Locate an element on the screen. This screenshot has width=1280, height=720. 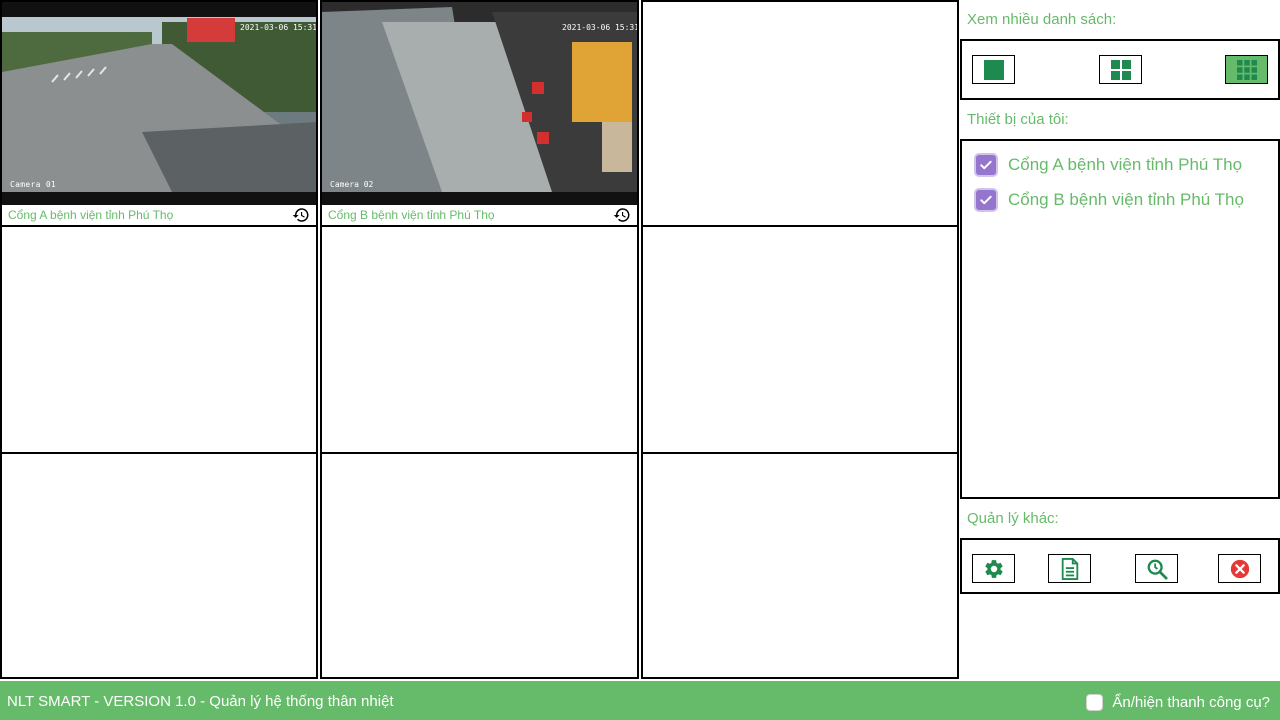
search-zoom-icon is located at coordinates (1157, 569).